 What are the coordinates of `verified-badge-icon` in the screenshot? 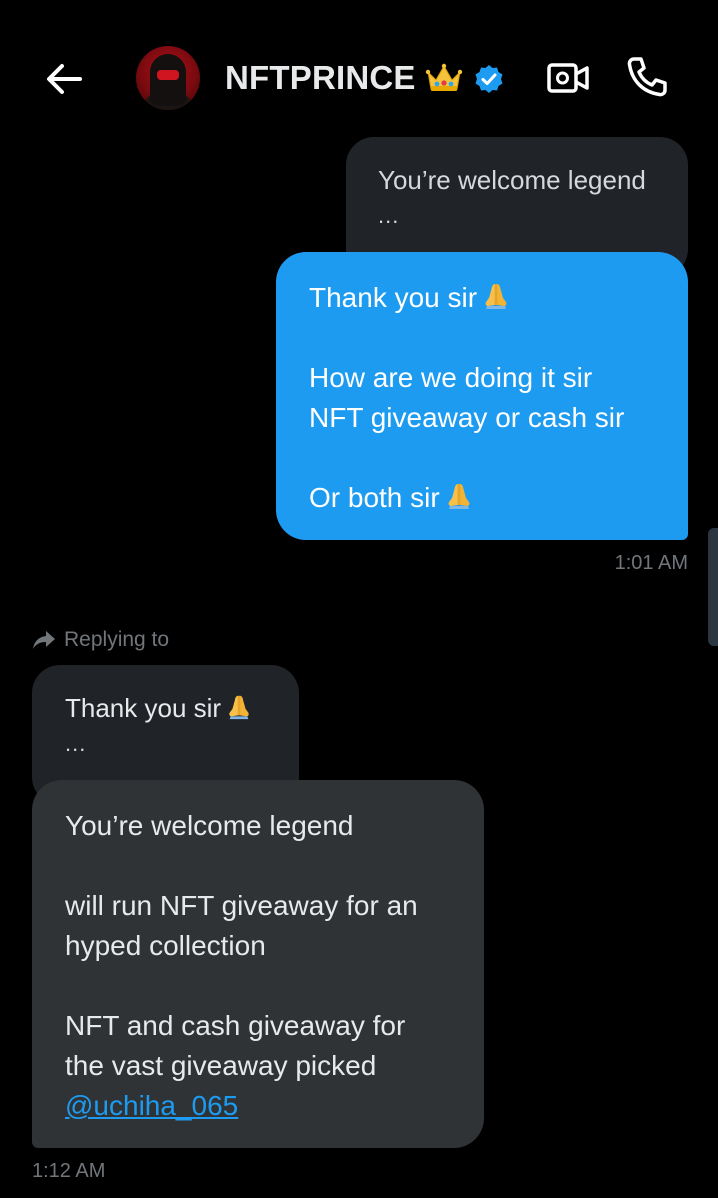 It's located at (489, 79).